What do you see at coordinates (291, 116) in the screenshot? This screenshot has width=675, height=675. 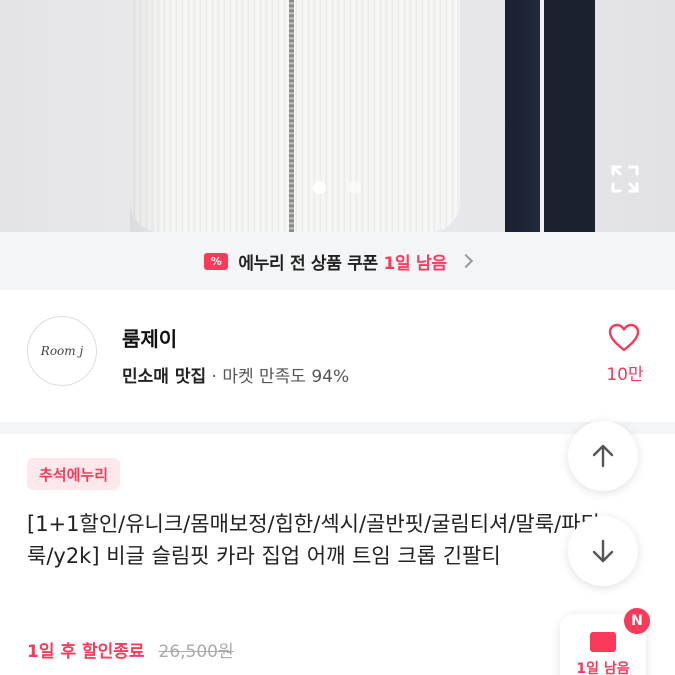 I see `zipper-detail` at bounding box center [291, 116].